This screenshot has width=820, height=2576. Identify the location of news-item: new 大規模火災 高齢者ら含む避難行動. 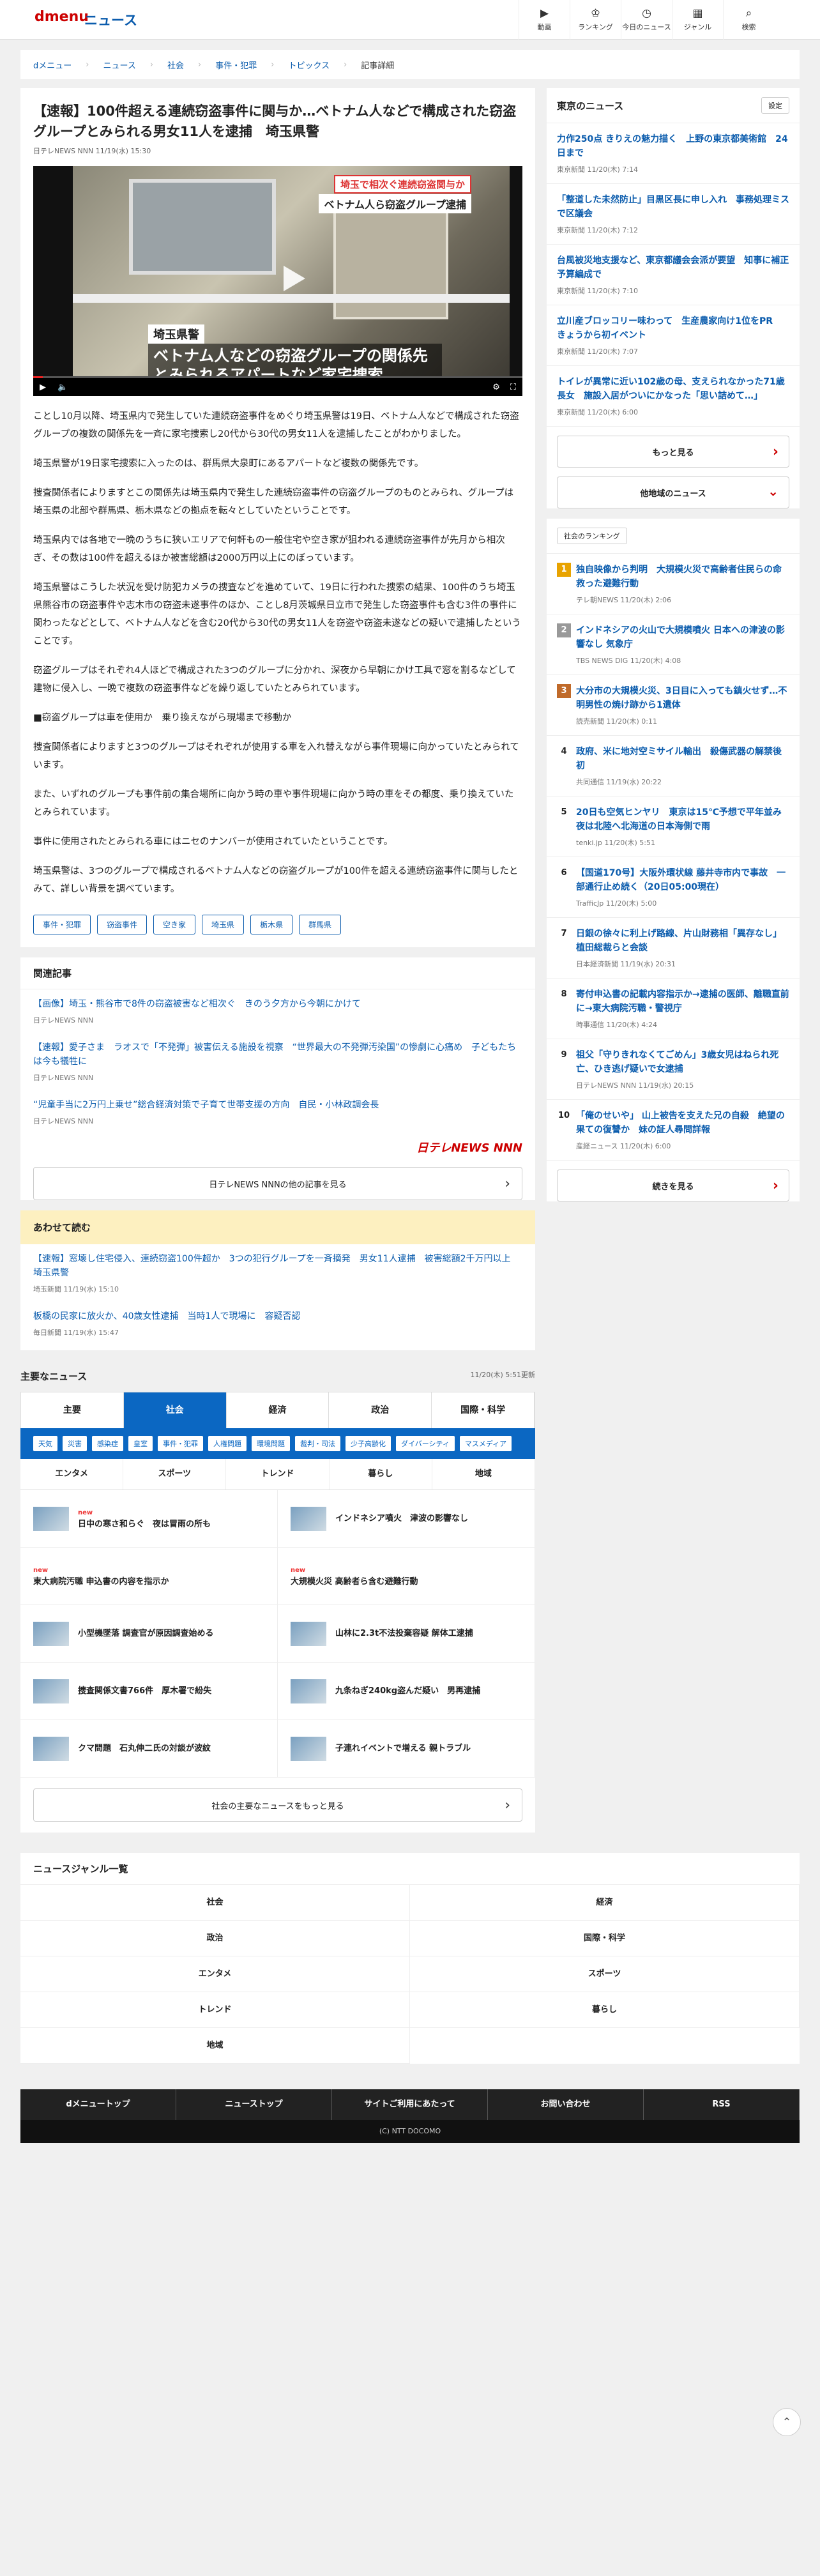
(406, 1576).